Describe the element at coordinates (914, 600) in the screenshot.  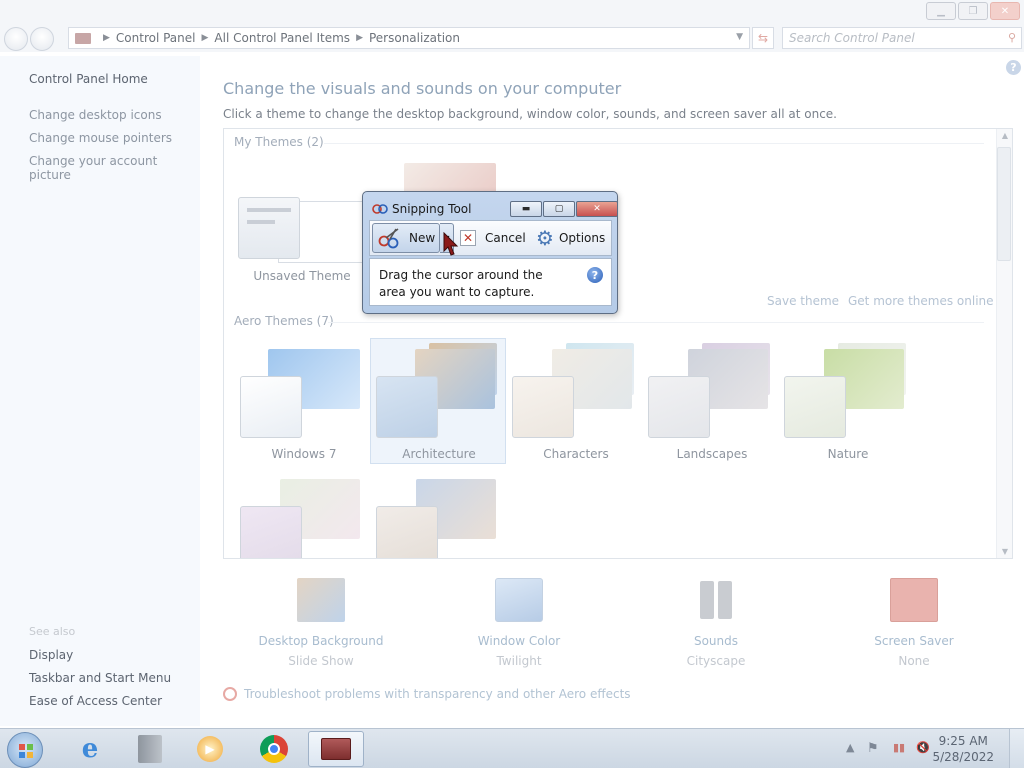
I see `screen-saver-icon` at that location.